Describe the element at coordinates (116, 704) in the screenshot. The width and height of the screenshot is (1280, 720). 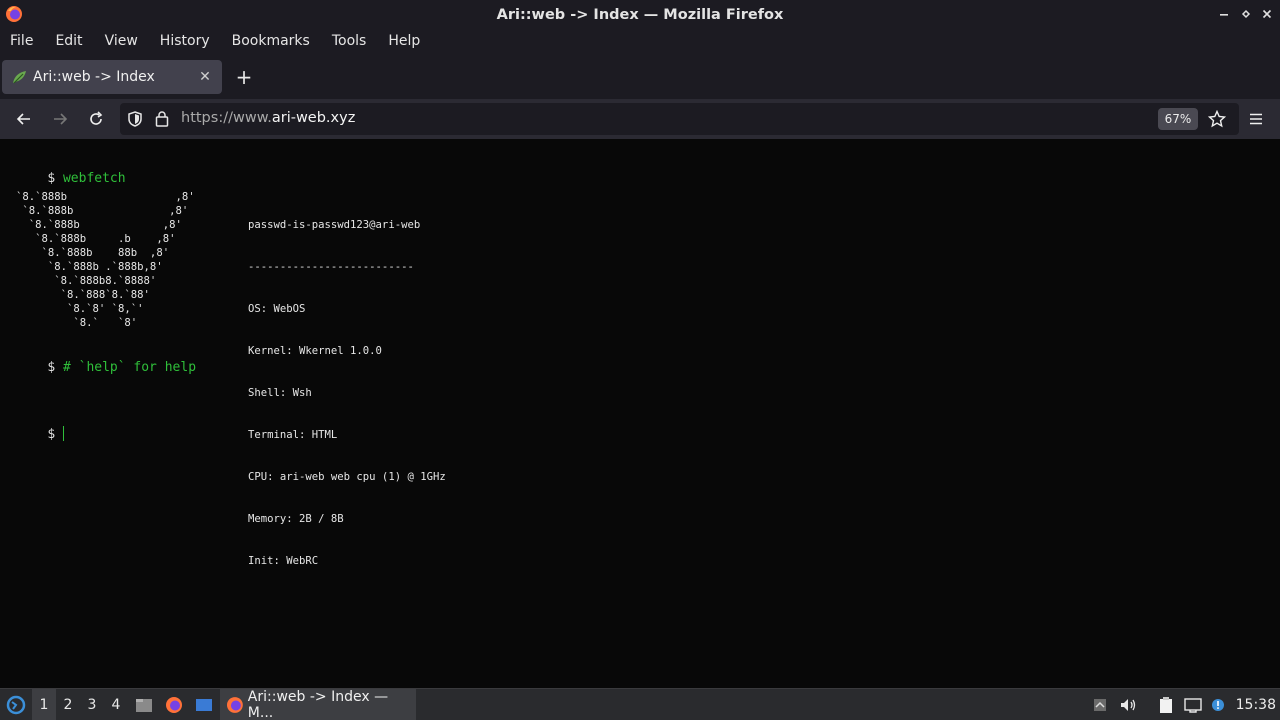
I see `workspace-4: 4` at that location.